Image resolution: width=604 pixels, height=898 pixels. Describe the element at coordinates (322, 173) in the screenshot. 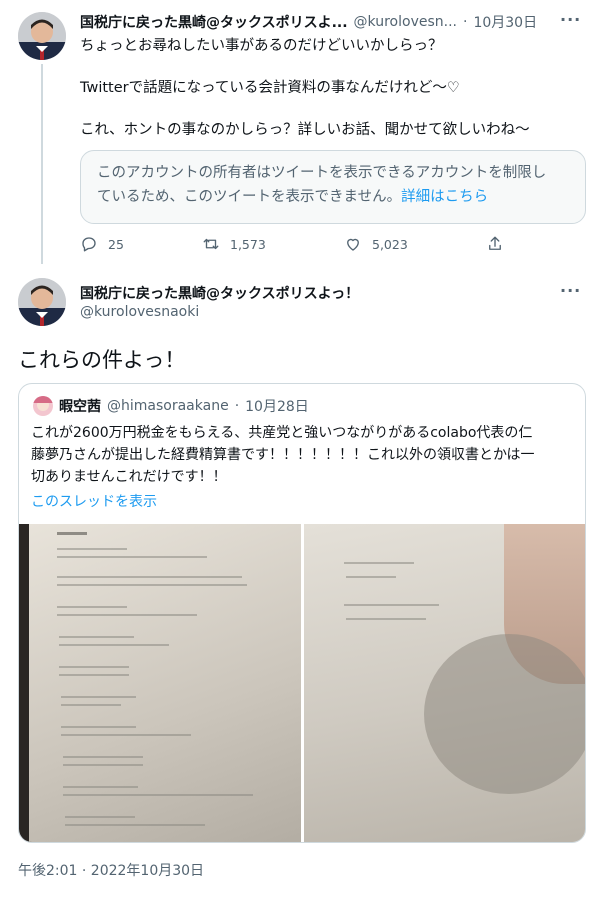

I see `notice-text: このアカウントの所有者はツイートを表示できるアカウントを制限し` at that location.